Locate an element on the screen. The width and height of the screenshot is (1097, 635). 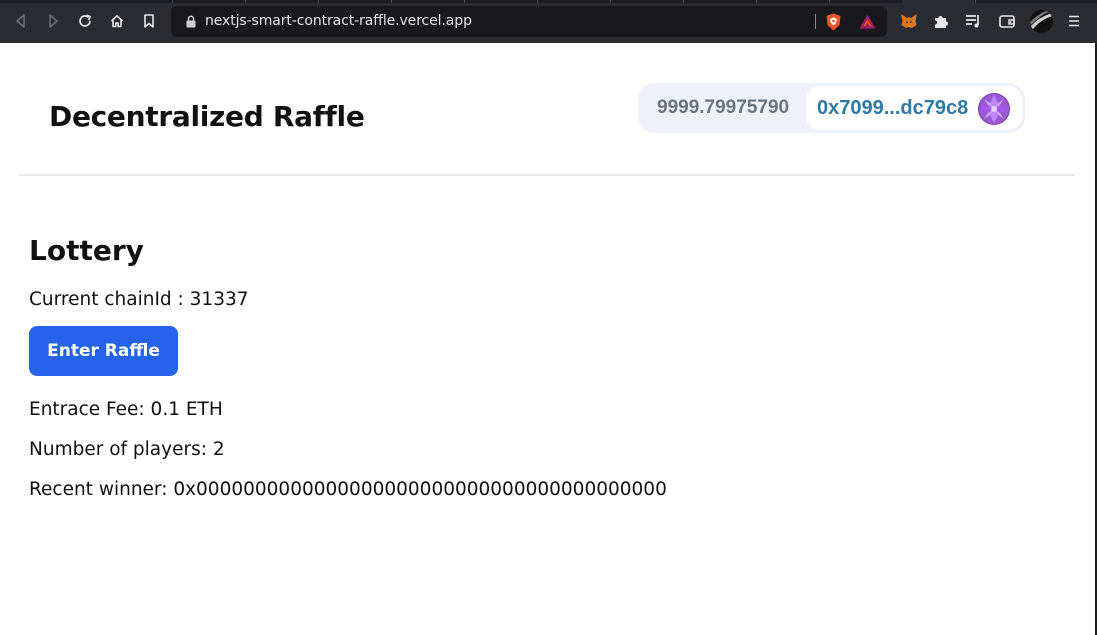
jazzicon-avatar-icon is located at coordinates (994, 109).